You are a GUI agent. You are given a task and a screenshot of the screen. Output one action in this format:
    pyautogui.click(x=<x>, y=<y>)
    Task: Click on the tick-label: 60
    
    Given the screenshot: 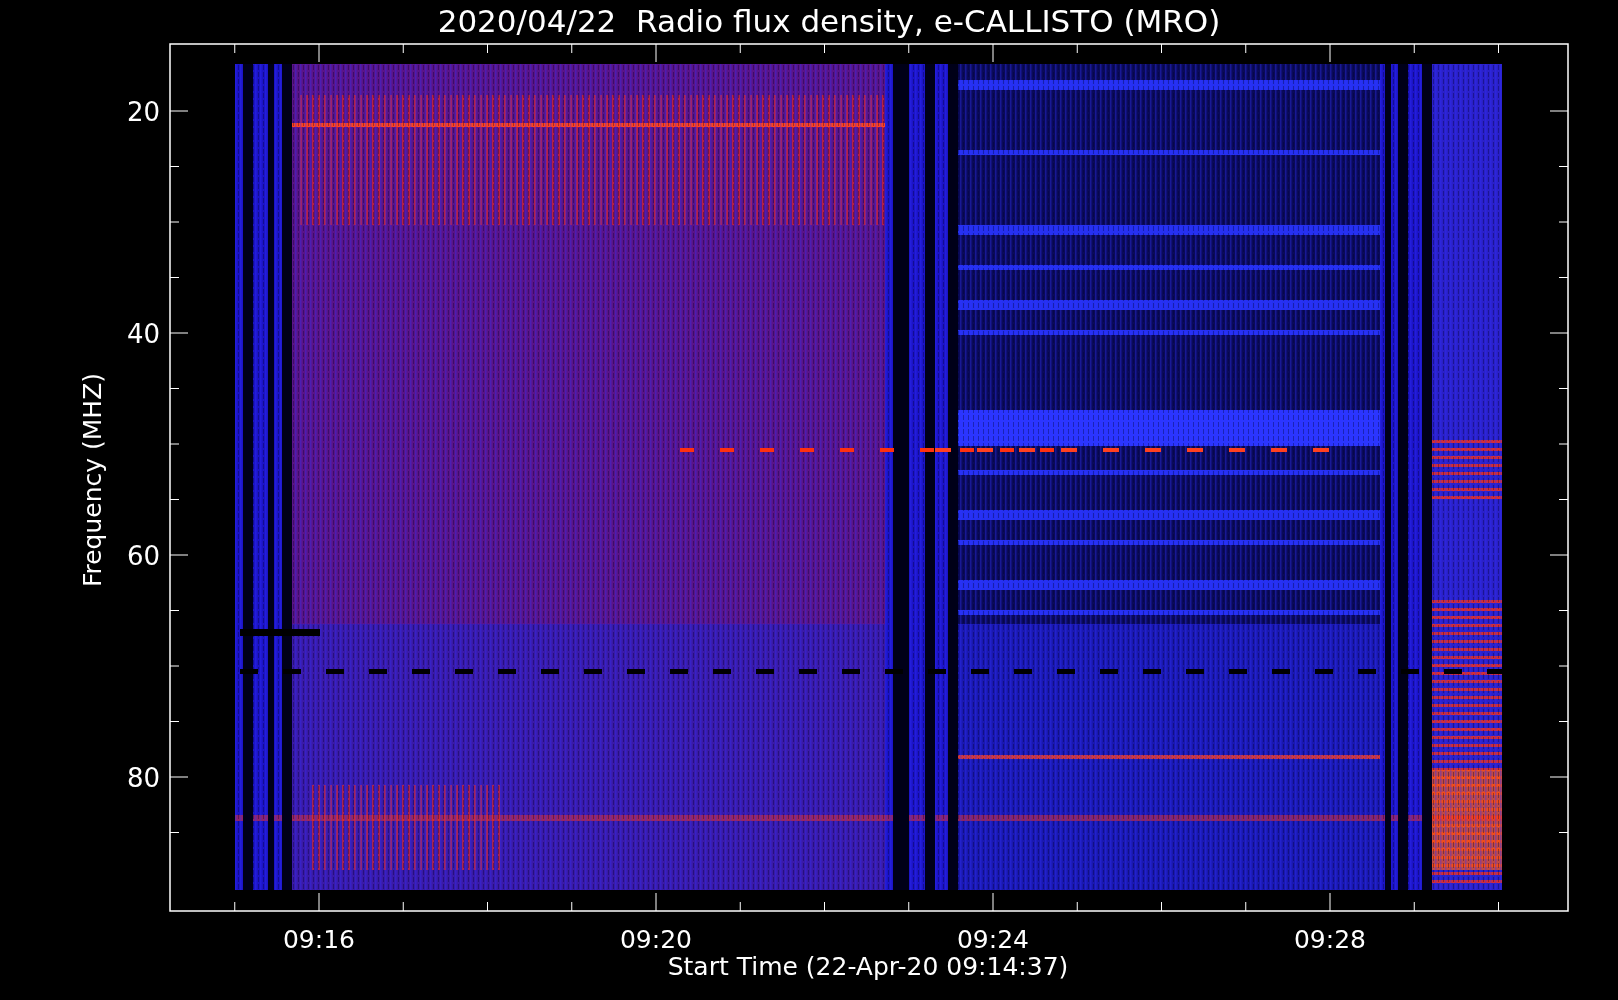 What is the action you would take?
    pyautogui.click(x=143, y=556)
    